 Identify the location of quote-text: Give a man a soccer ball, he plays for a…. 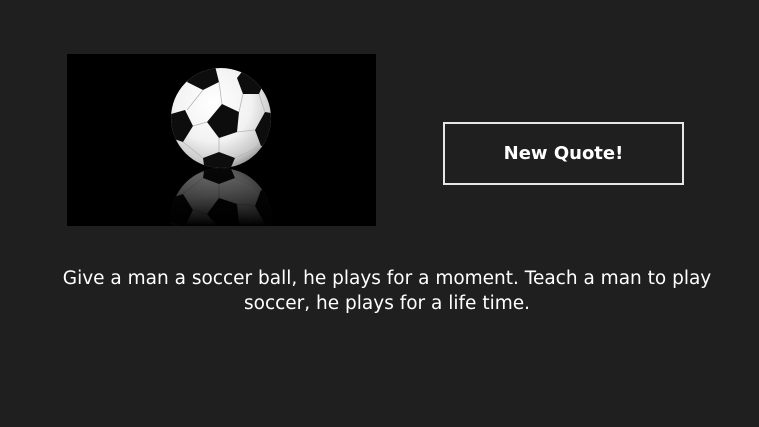
(387, 291).